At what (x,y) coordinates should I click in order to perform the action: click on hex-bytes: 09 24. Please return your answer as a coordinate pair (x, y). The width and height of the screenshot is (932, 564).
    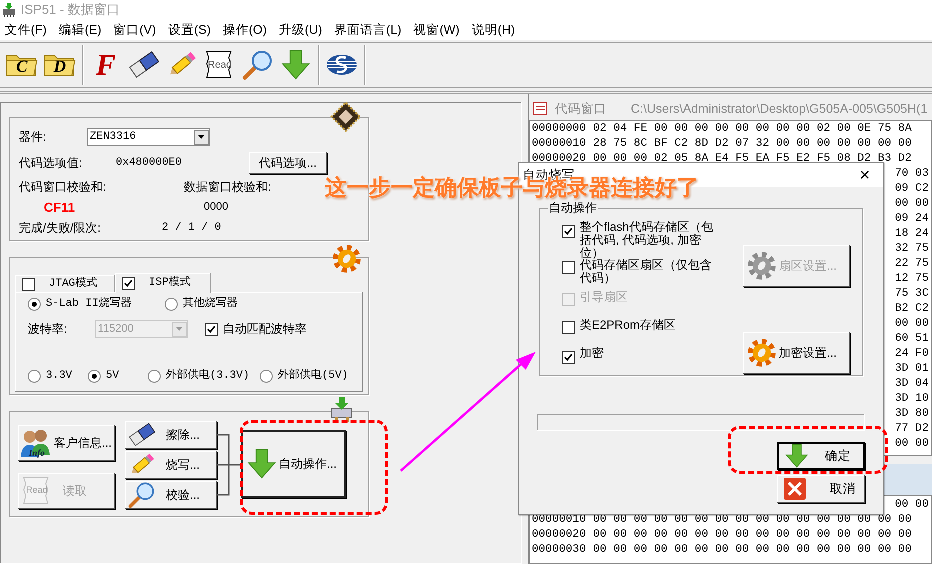
    Looking at the image, I should click on (912, 219).